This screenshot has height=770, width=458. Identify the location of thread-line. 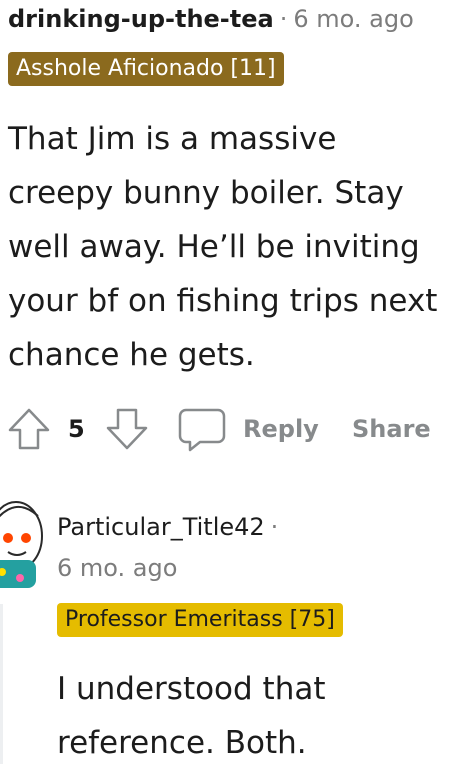
(1, 684).